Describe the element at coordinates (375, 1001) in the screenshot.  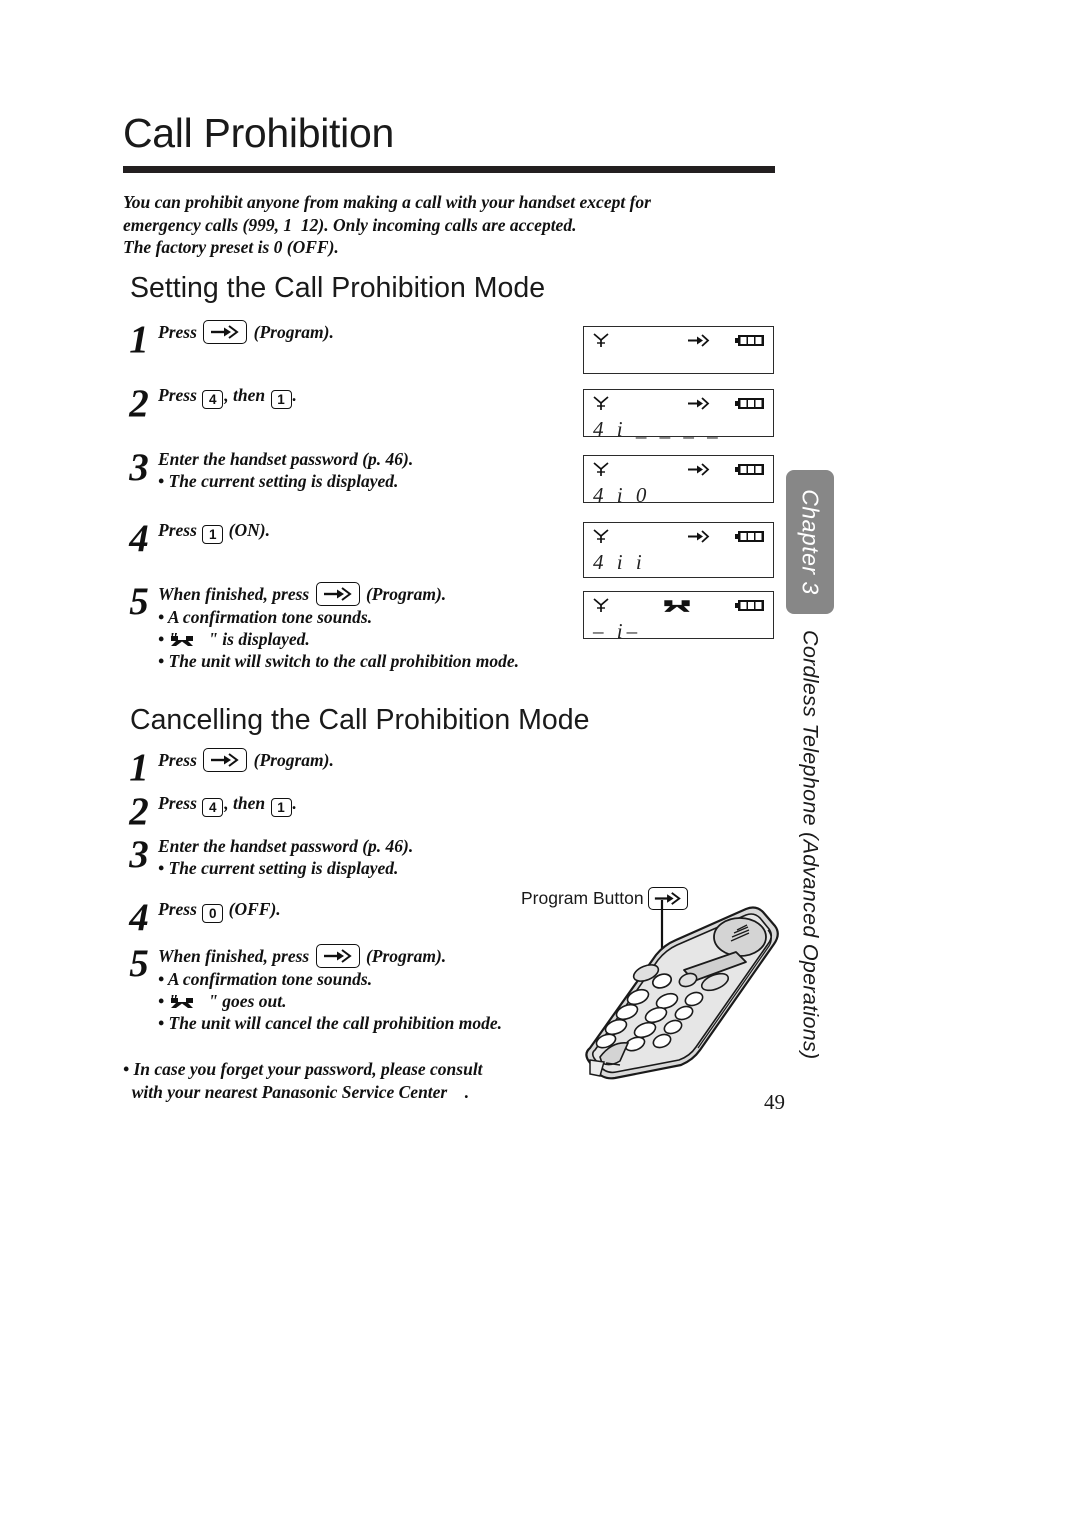
I see `step-bullet-prohibition: • " " goes out.` at that location.